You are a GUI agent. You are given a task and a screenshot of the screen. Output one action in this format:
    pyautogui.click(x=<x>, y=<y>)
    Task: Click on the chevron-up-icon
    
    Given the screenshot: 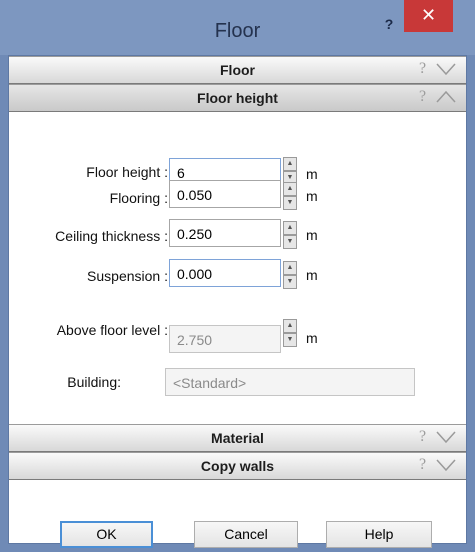 What is the action you would take?
    pyautogui.click(x=446, y=97)
    